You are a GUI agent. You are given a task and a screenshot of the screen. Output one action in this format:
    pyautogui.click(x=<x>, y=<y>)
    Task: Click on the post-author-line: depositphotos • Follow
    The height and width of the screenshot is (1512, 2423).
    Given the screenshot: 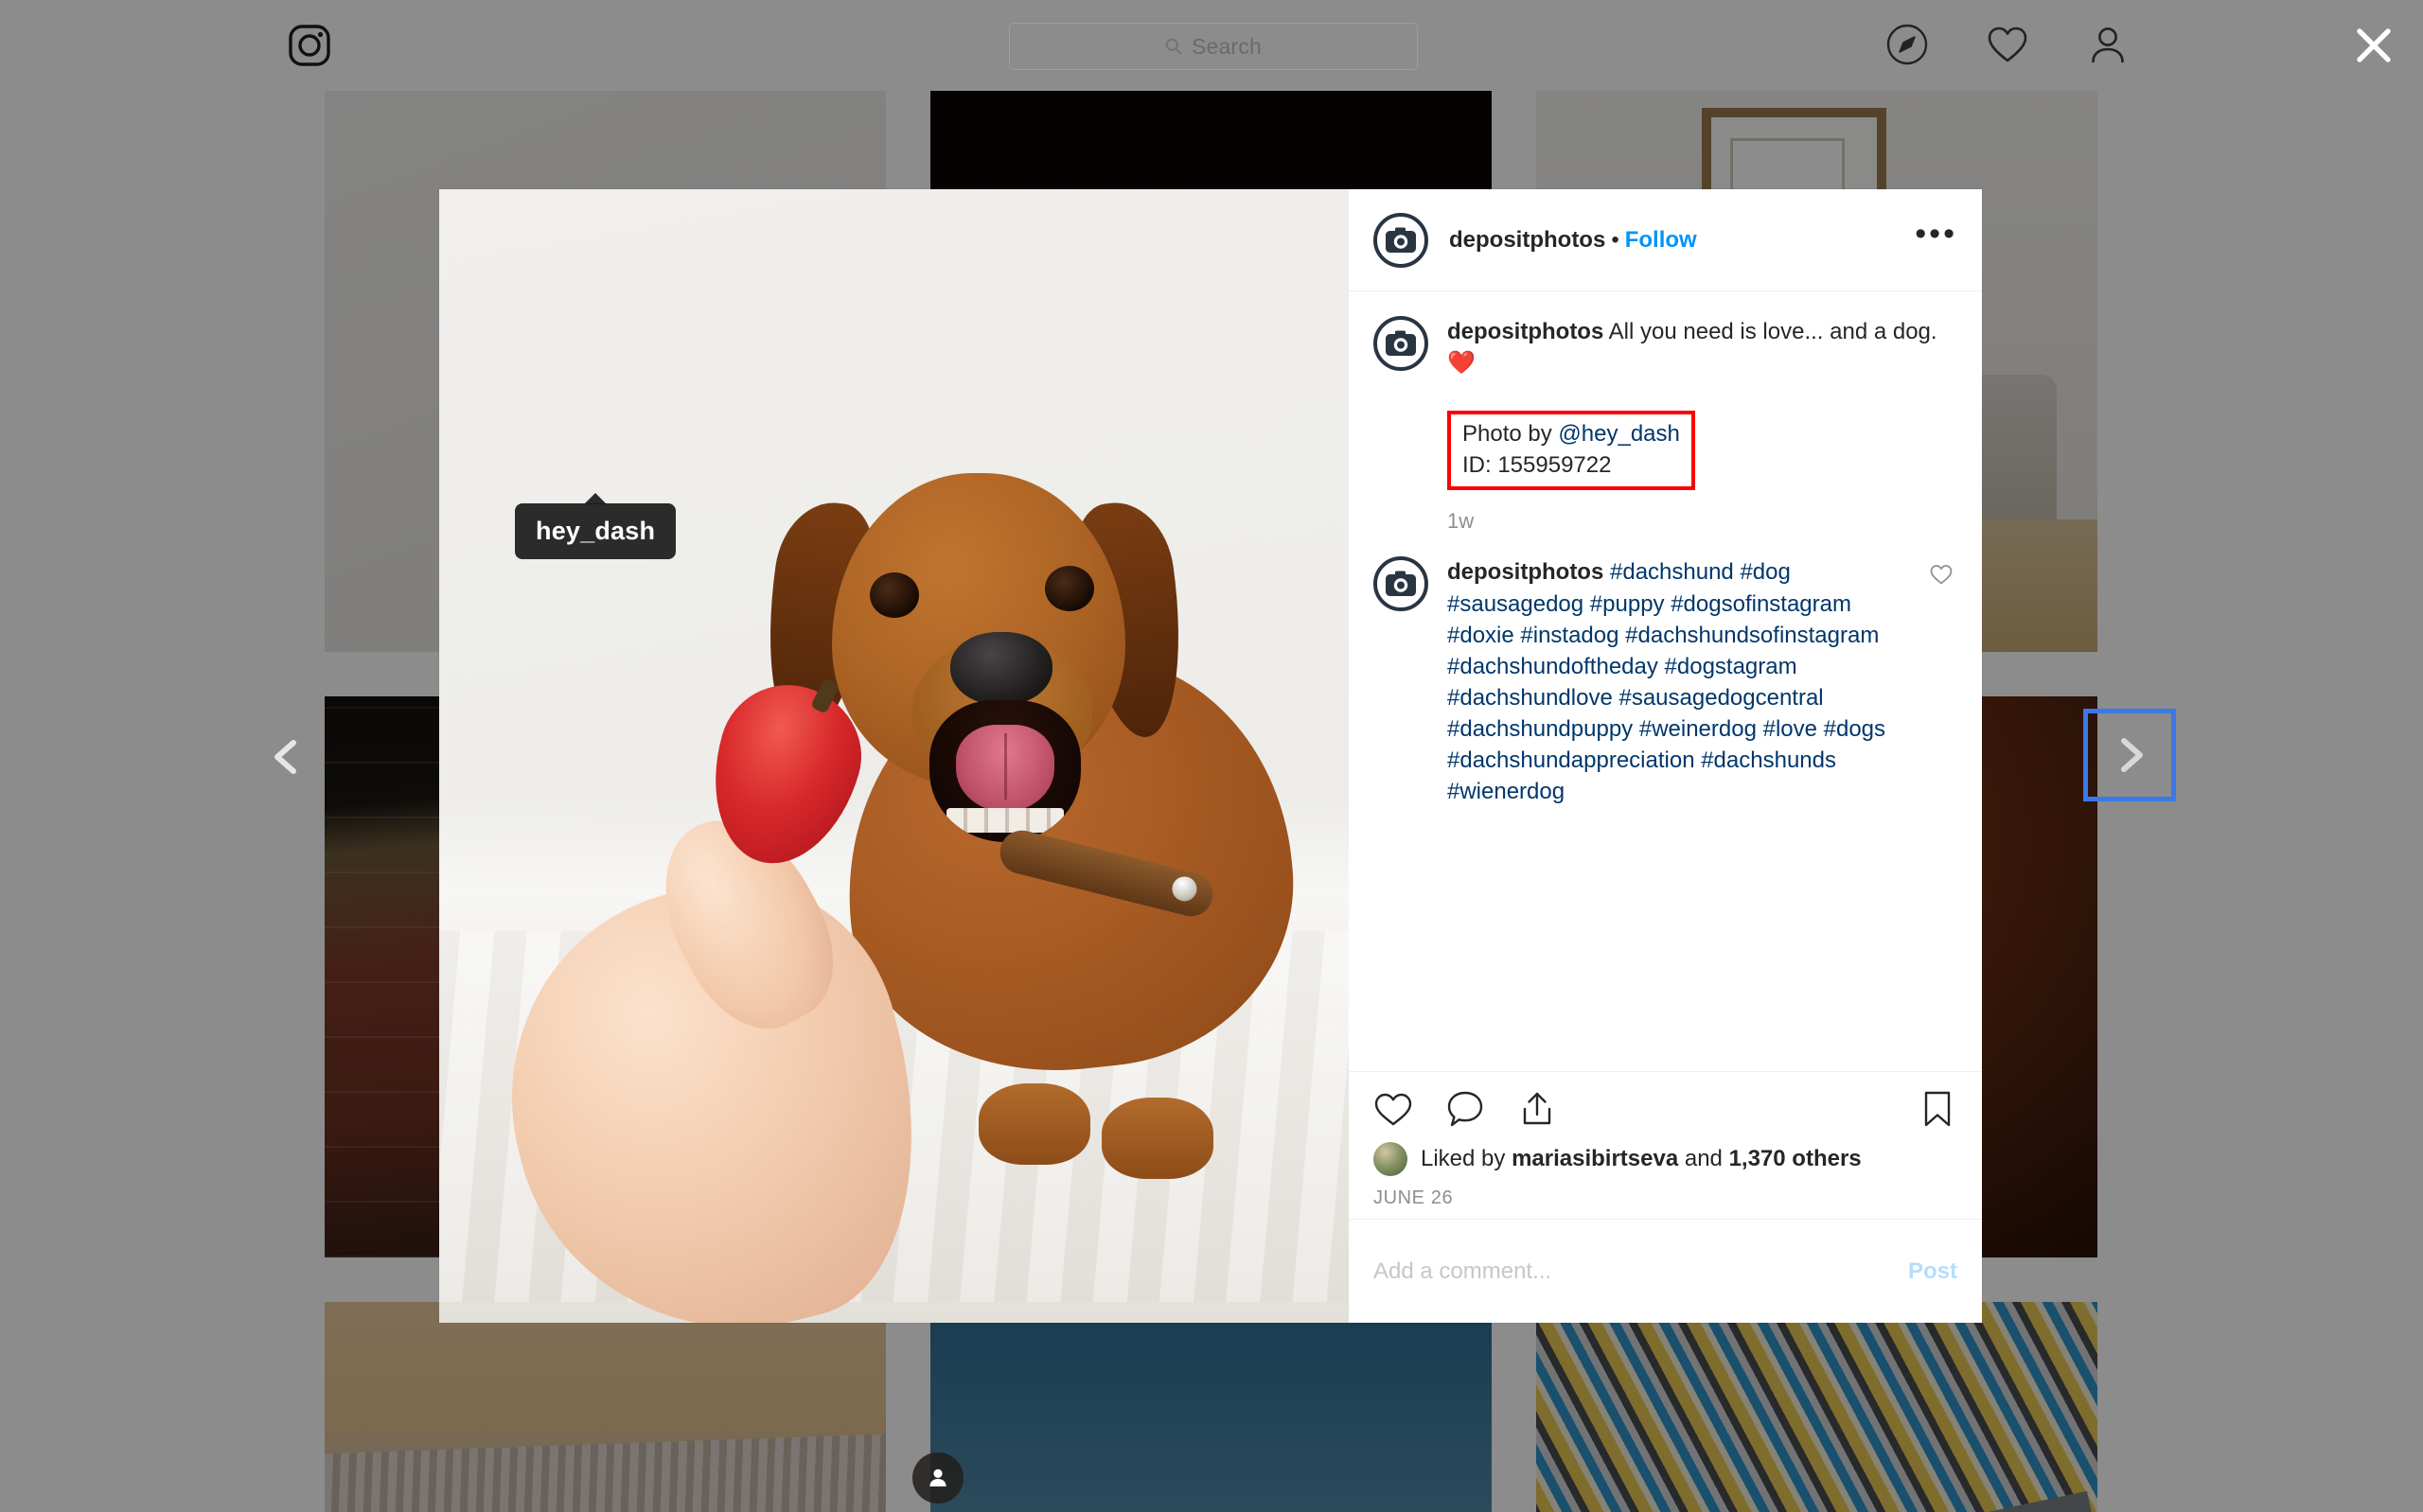 What is the action you would take?
    pyautogui.click(x=1573, y=241)
    